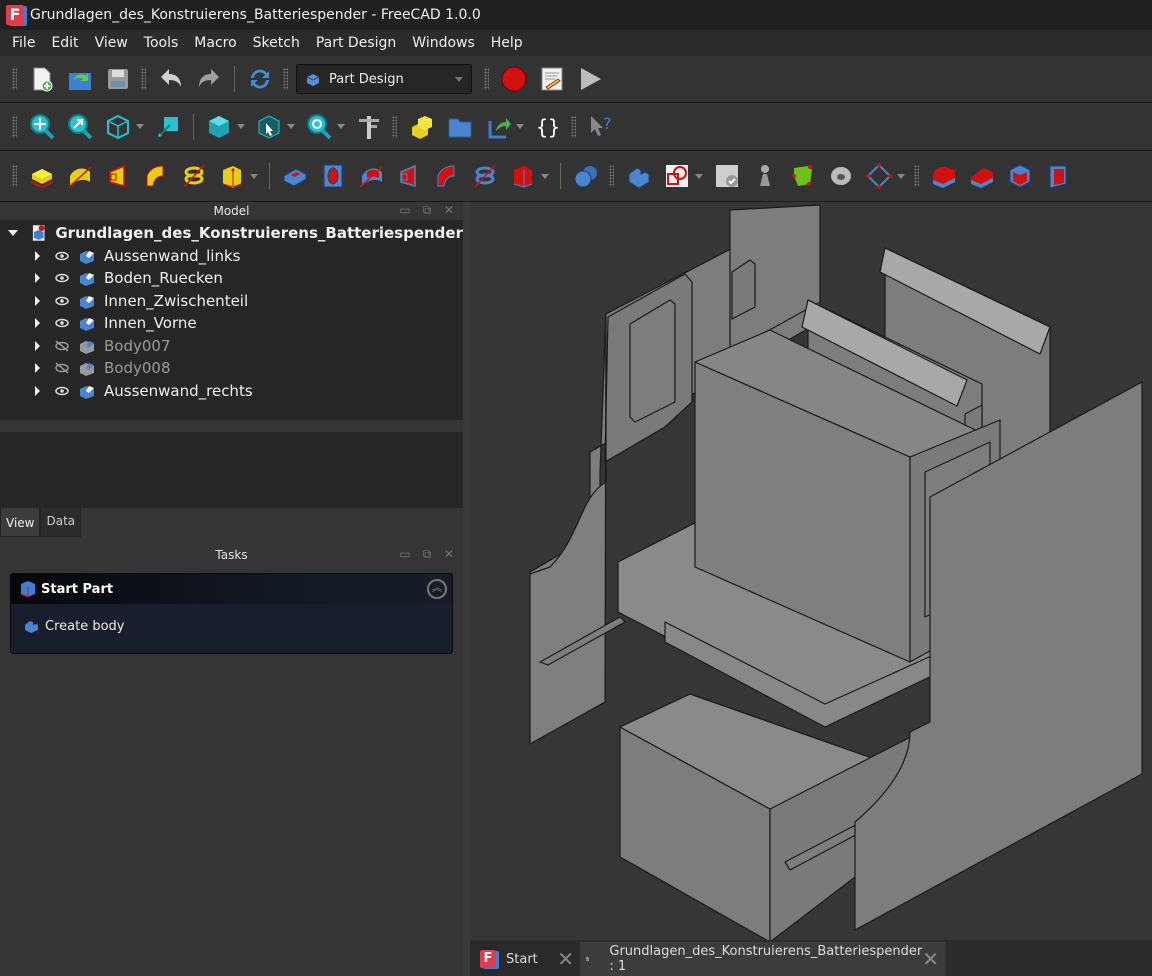  I want to click on subtractive-loft-button, so click(409, 176).